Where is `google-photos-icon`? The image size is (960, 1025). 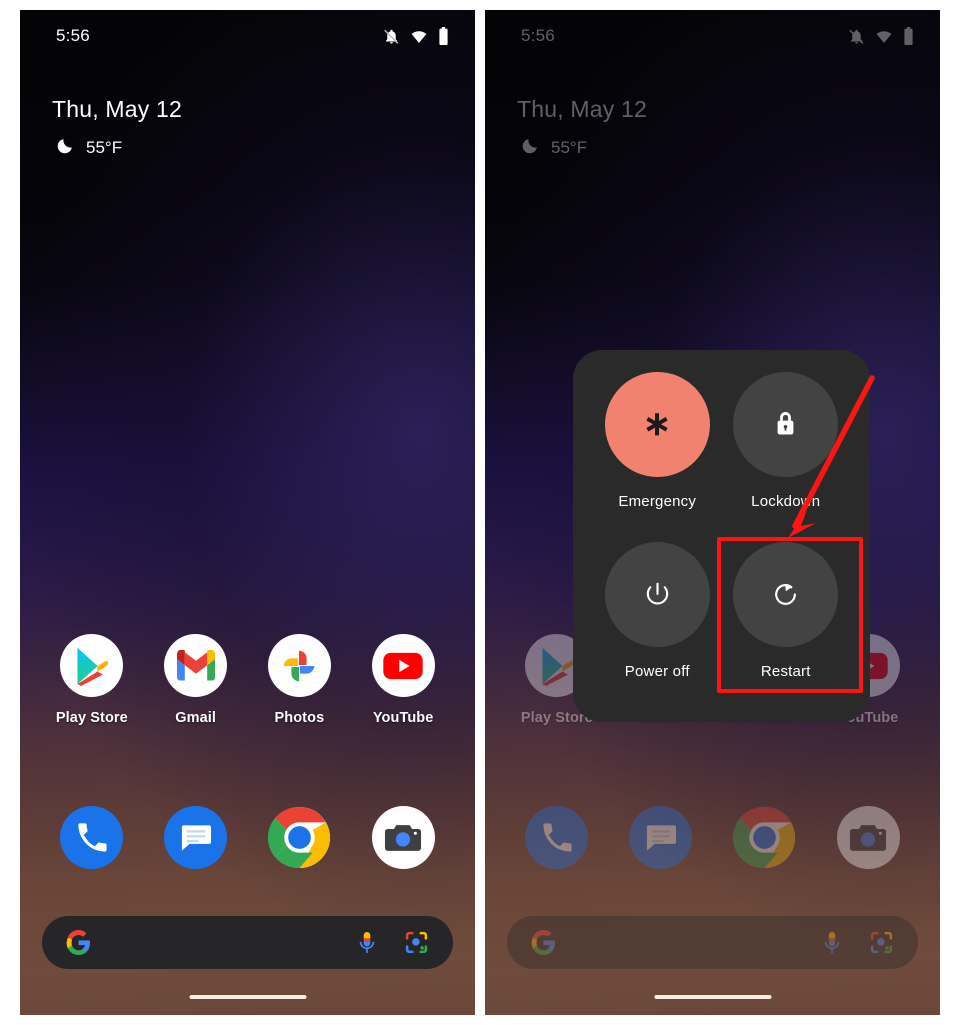 google-photos-icon is located at coordinates (299, 665).